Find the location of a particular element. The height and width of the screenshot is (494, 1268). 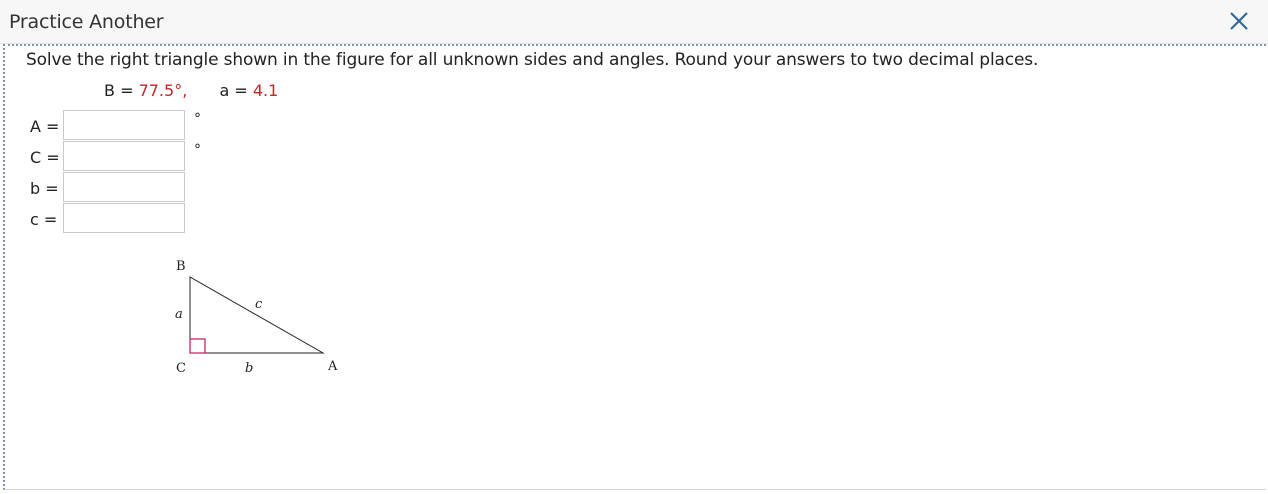

vertex-label-a: A is located at coordinates (332, 366).